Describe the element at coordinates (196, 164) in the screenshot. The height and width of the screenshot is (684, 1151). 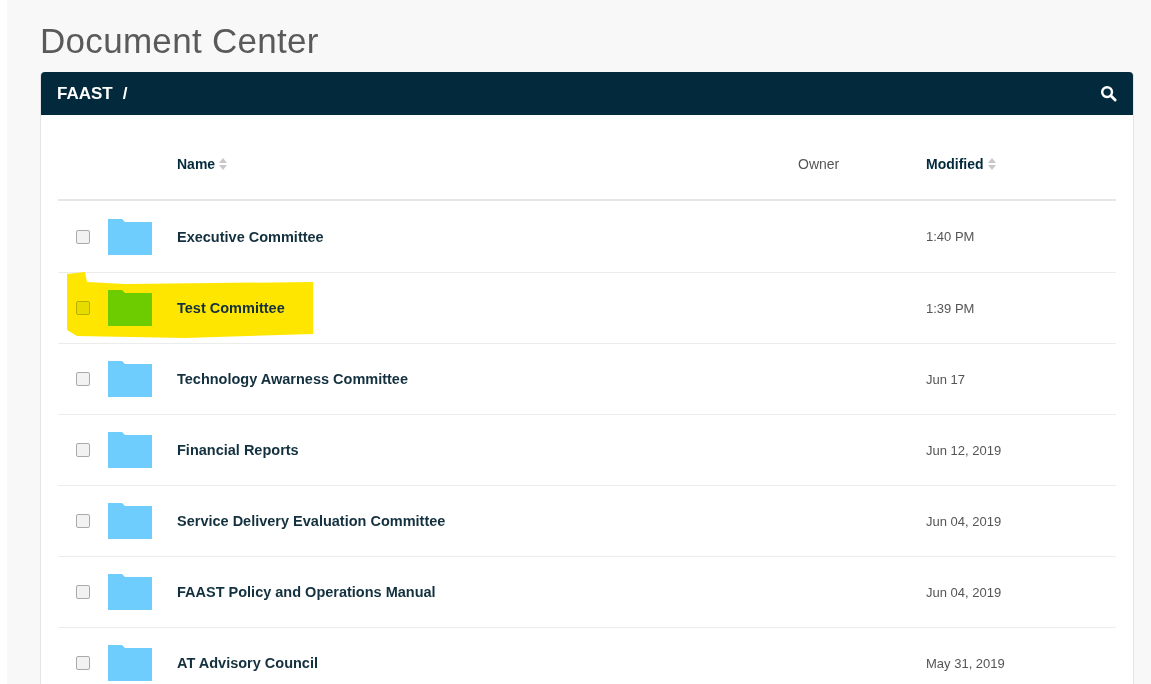
I see `sort-header: Name` at that location.